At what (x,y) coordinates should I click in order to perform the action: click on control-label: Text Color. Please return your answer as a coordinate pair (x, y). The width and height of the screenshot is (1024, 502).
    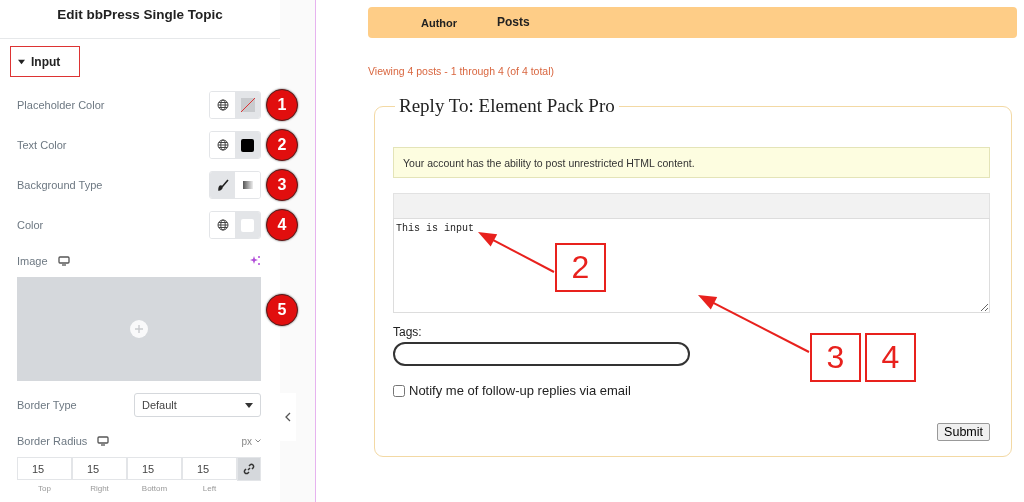
    Looking at the image, I should click on (42, 145).